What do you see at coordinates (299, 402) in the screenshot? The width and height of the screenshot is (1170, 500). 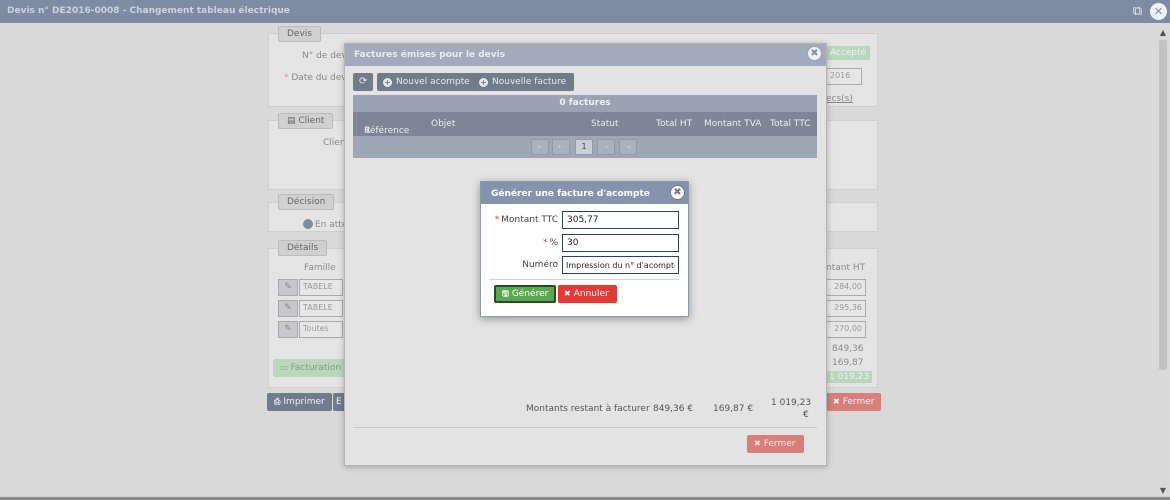 I see `imprimer-button: ⎙ Imprimer` at bounding box center [299, 402].